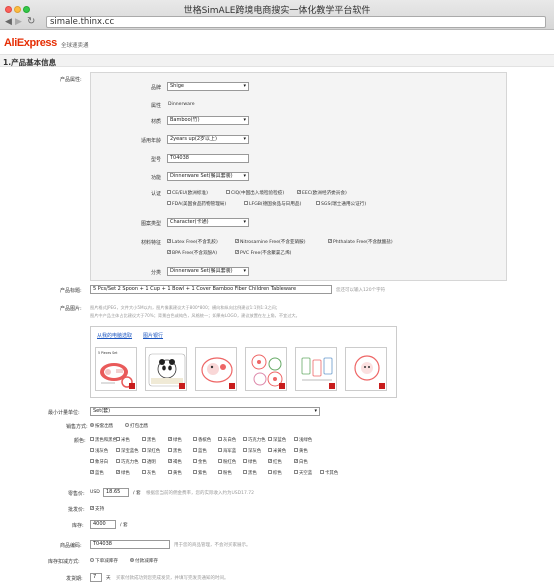  What do you see at coordinates (200, 473) in the screenshot?
I see `color-option: 紫色` at bounding box center [200, 473].